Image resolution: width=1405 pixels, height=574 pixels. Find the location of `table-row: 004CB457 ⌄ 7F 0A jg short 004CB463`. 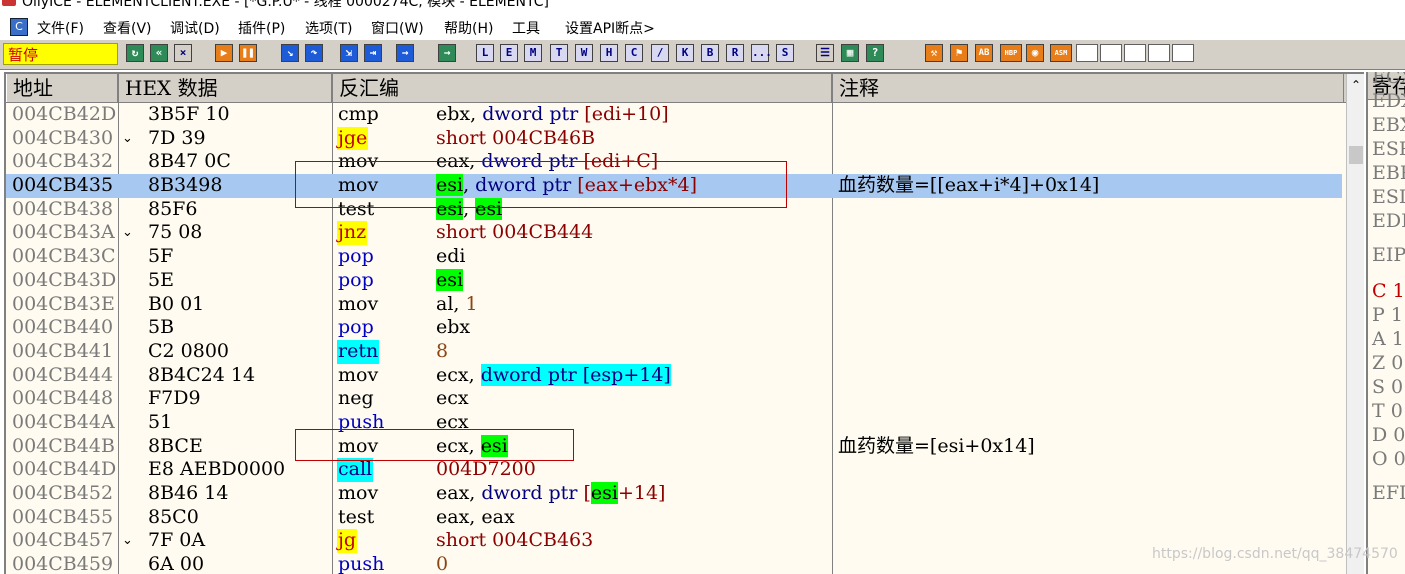

table-row: 004CB457 ⌄ 7F 0A jg short 004CB463 is located at coordinates (674, 541).